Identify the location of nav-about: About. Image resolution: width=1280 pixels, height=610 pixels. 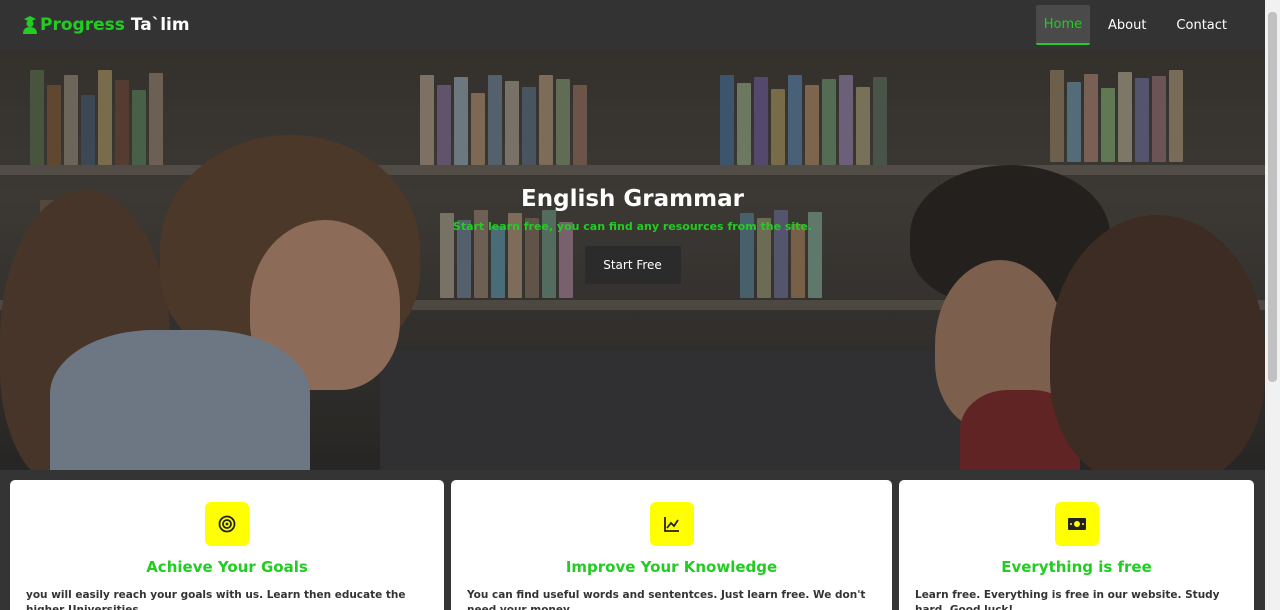
(1127, 25).